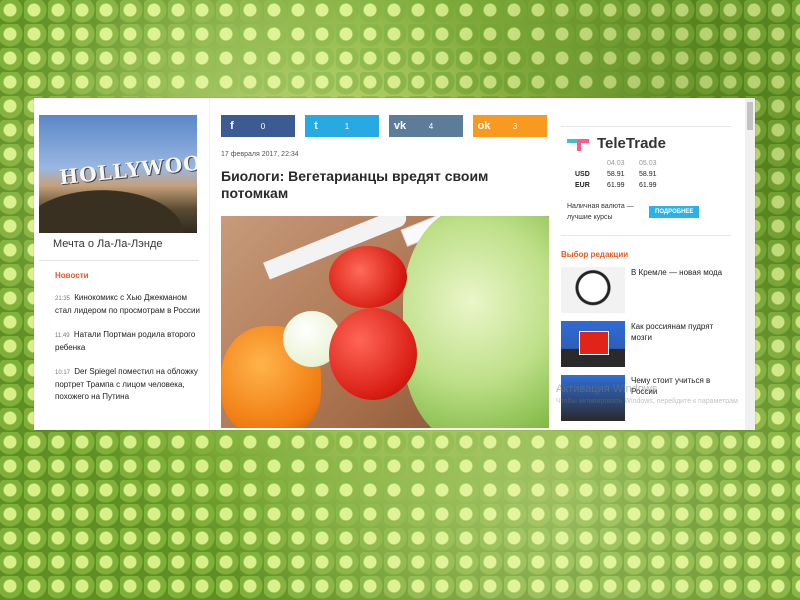  What do you see at coordinates (677, 272) in the screenshot?
I see `editor-item-title: В Кремле — новая мода` at bounding box center [677, 272].